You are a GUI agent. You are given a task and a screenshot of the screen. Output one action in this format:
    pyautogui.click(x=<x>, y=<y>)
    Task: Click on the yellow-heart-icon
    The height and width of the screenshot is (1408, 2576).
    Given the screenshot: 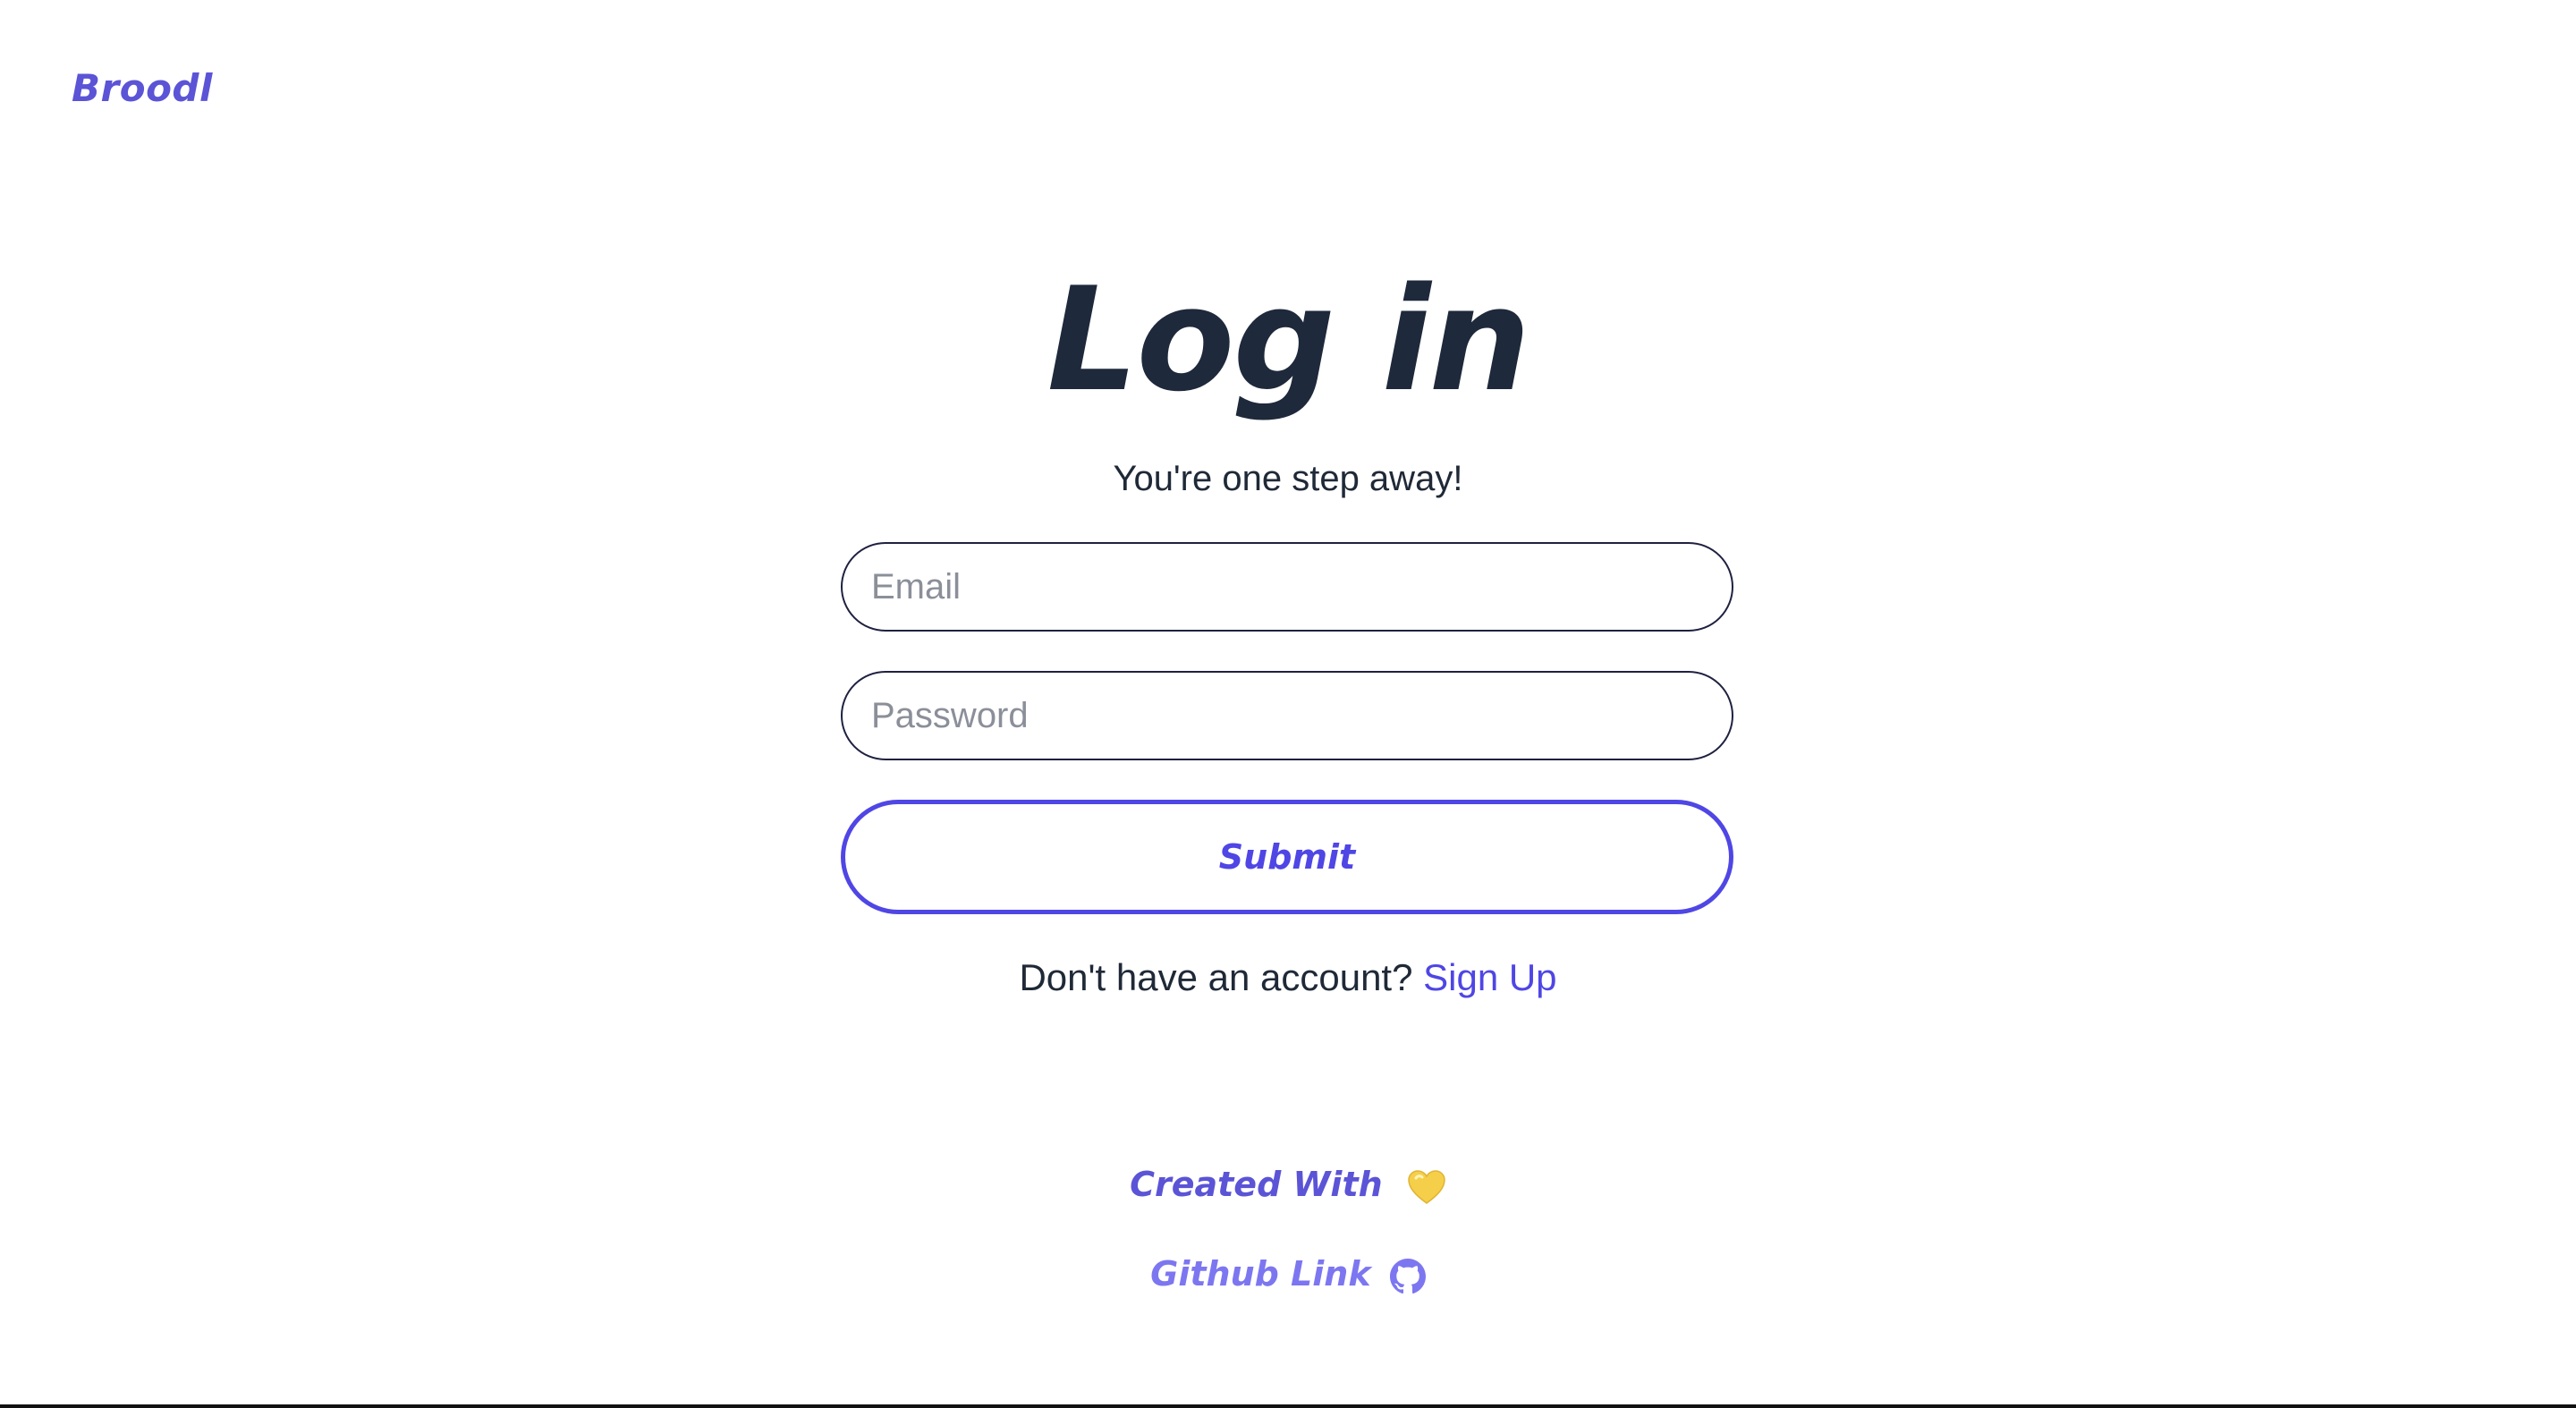 What is the action you would take?
    pyautogui.click(x=1426, y=1186)
    